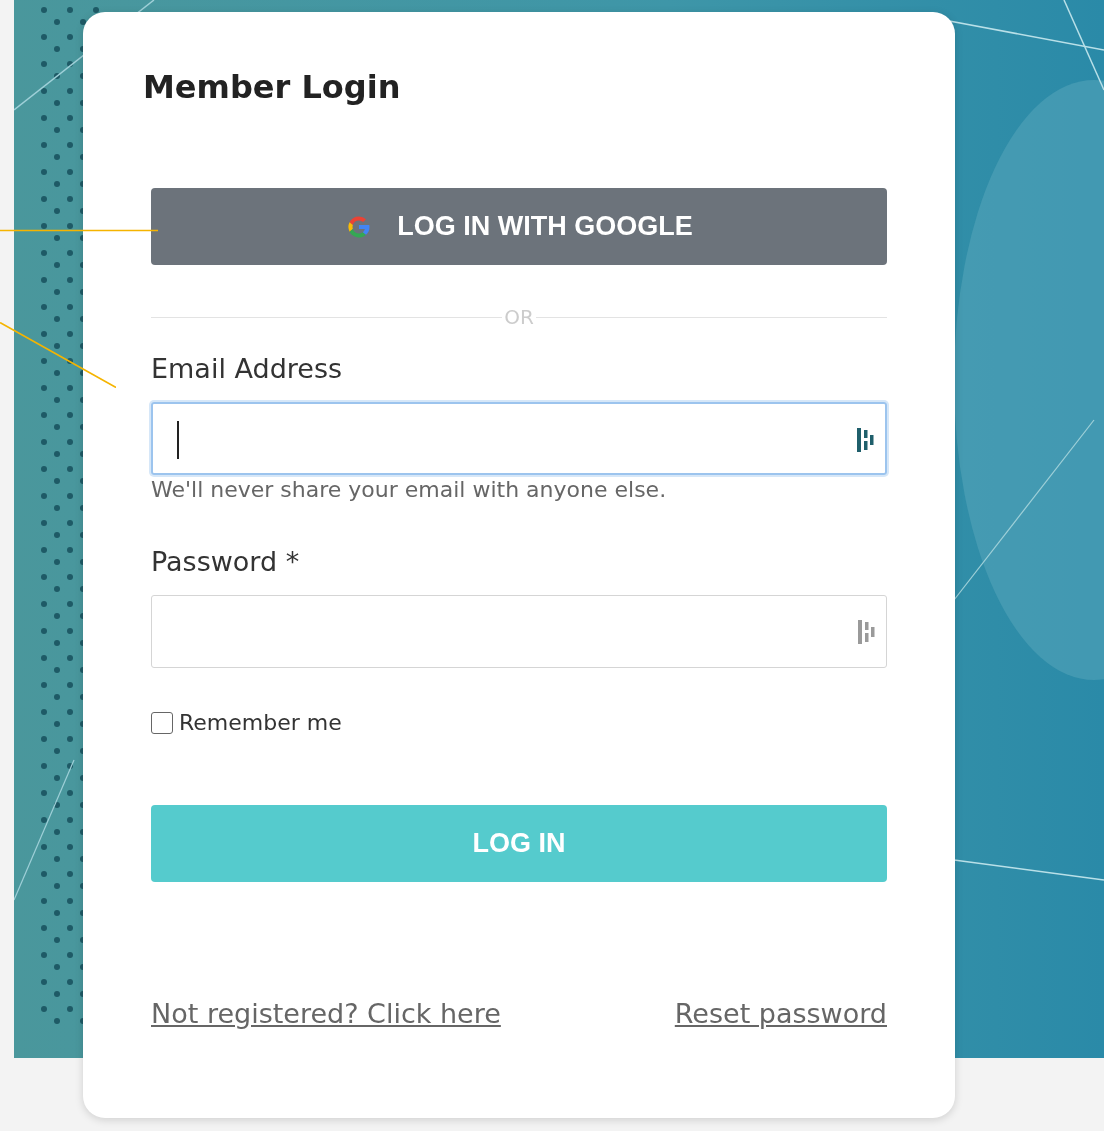 The width and height of the screenshot is (1104, 1131). I want to click on field-label: Password *, so click(225, 562).